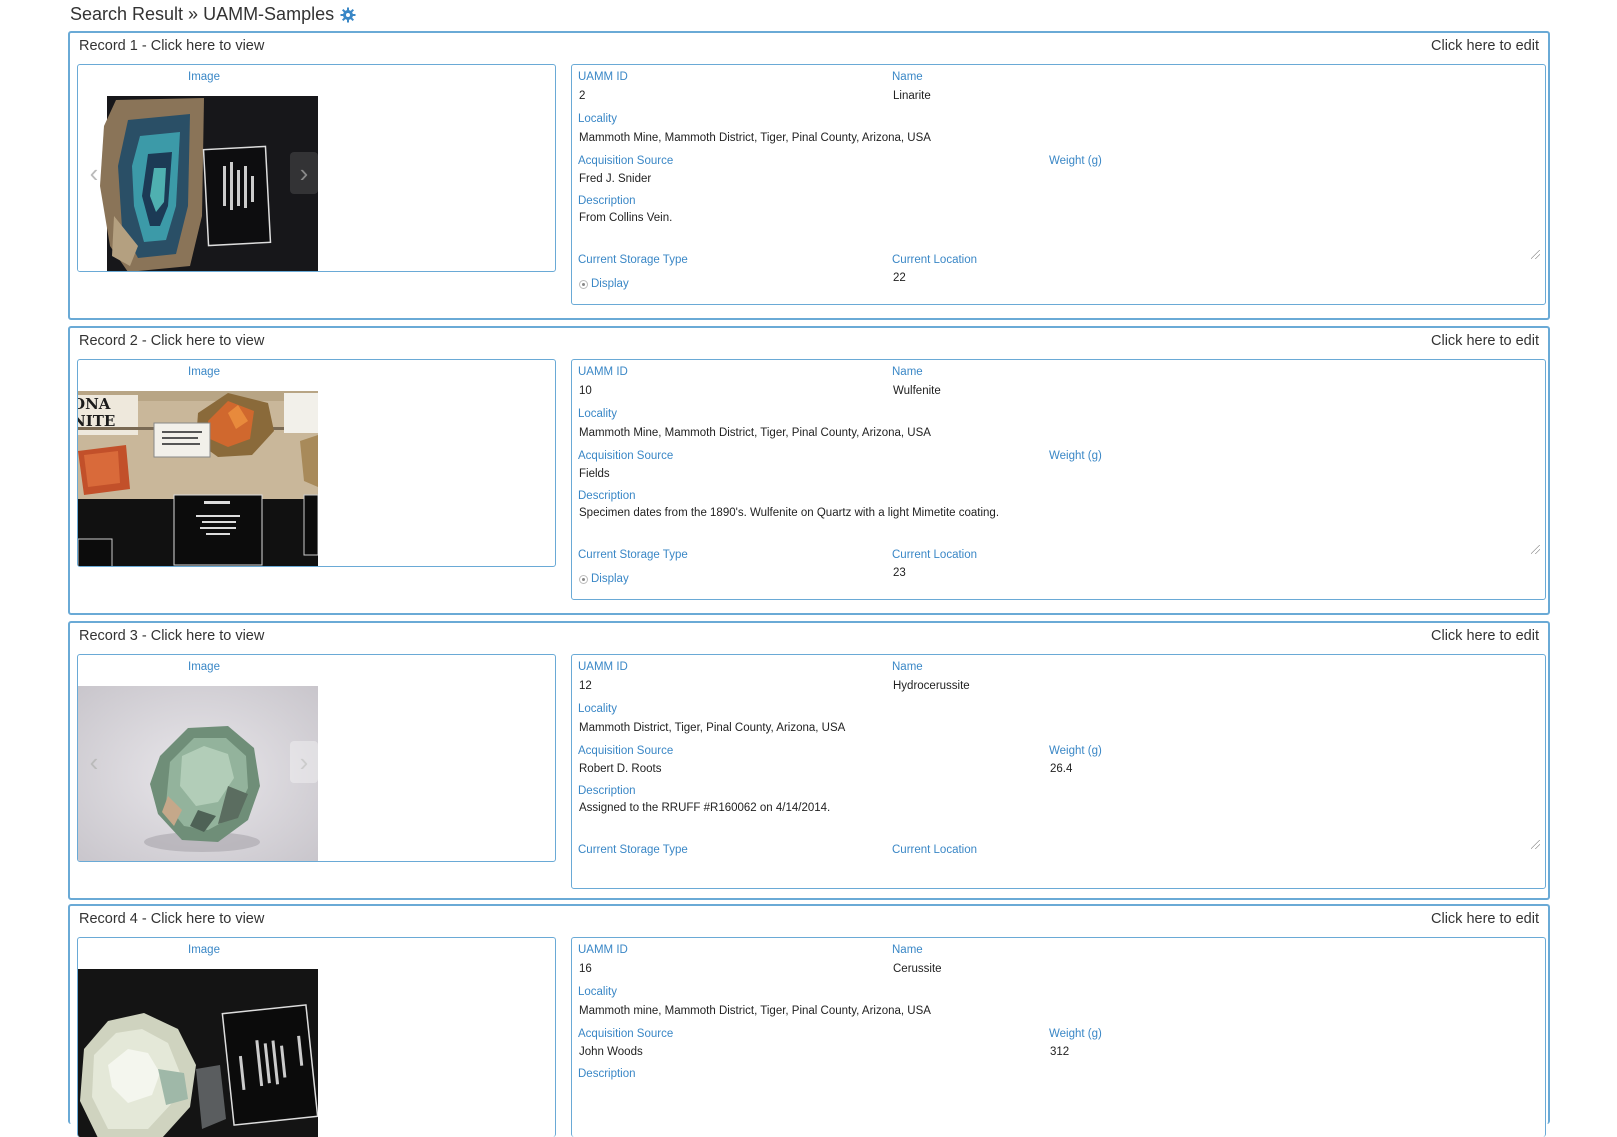  Describe the element at coordinates (171, 46) in the screenshot. I see `record-view-link: Record 1 - Click here to view` at that location.